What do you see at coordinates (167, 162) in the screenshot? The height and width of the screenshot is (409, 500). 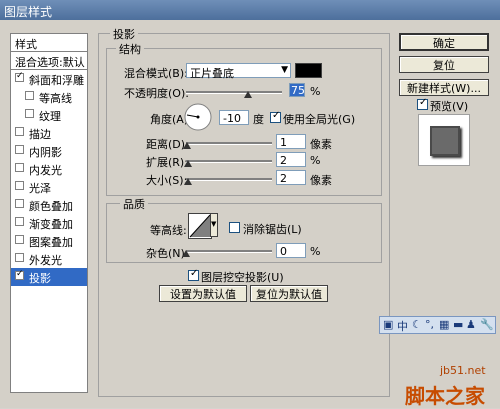 I see `spread-label: 扩展(R):` at bounding box center [167, 162].